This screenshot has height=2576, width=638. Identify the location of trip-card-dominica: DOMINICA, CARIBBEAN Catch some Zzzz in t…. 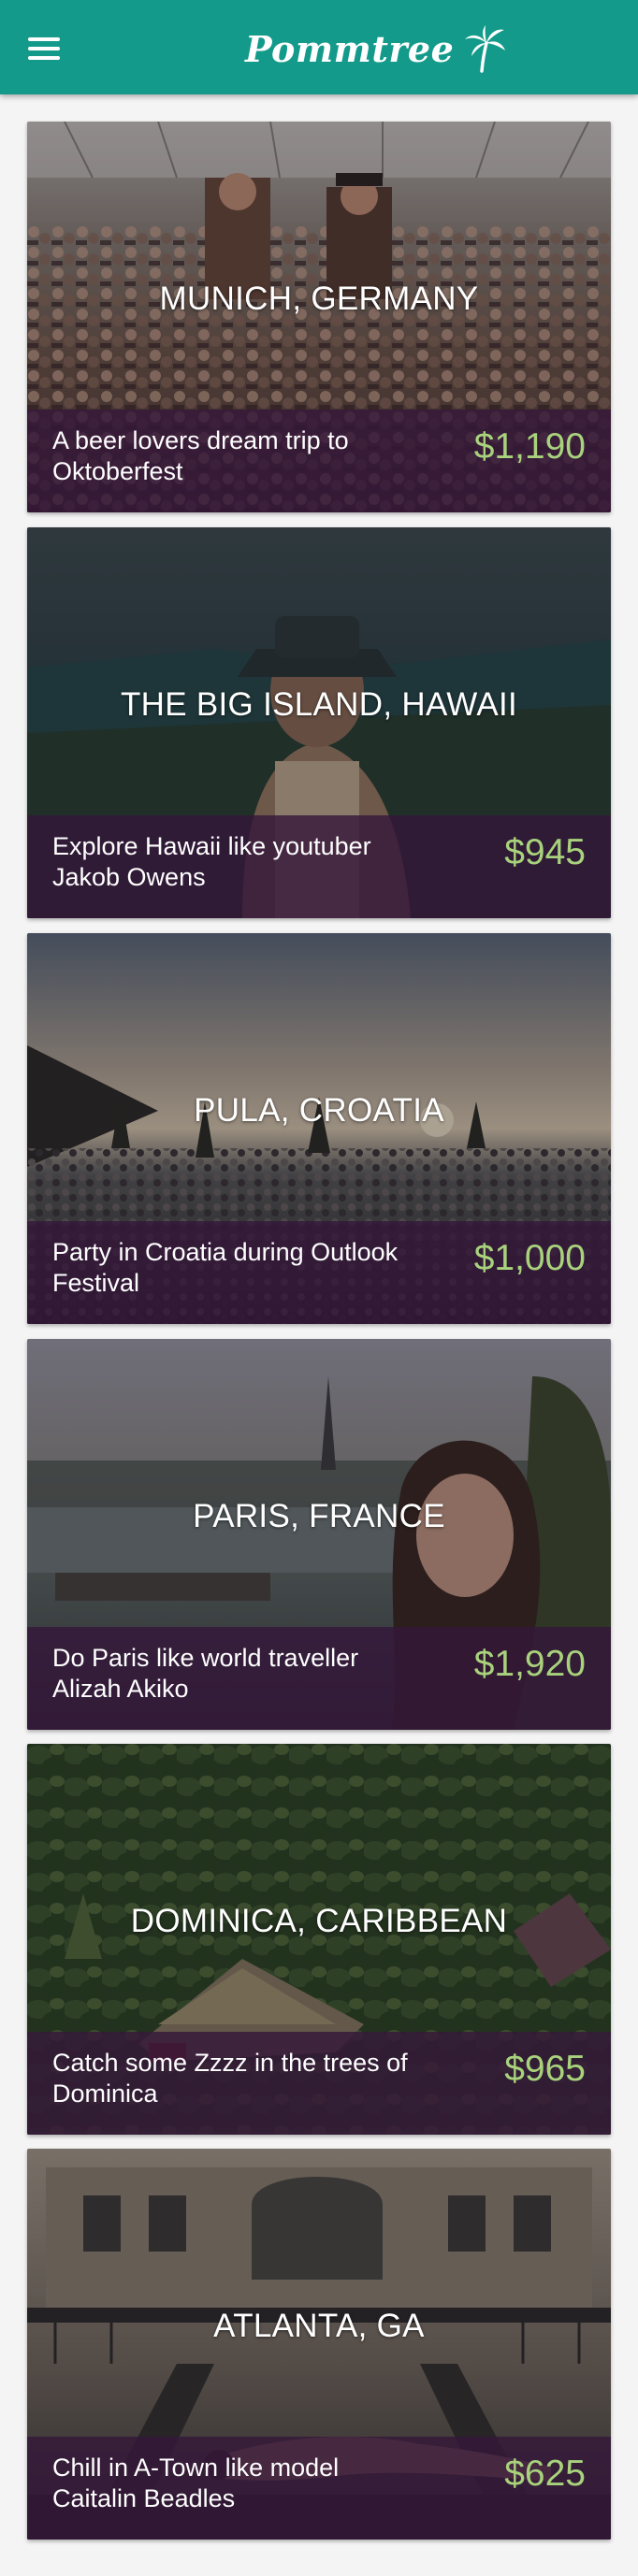
(319, 1940).